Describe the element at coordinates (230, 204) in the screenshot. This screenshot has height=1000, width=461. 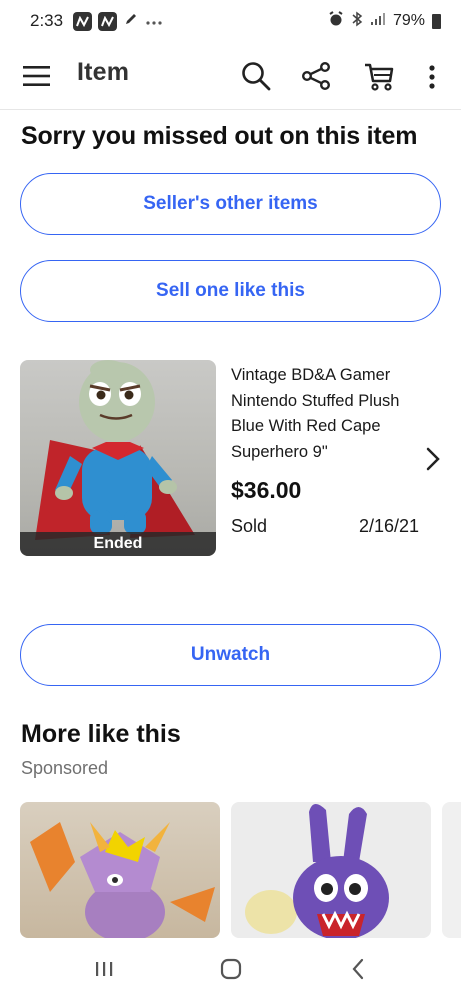
I see `sellers-other-items-button: Seller's other items` at that location.